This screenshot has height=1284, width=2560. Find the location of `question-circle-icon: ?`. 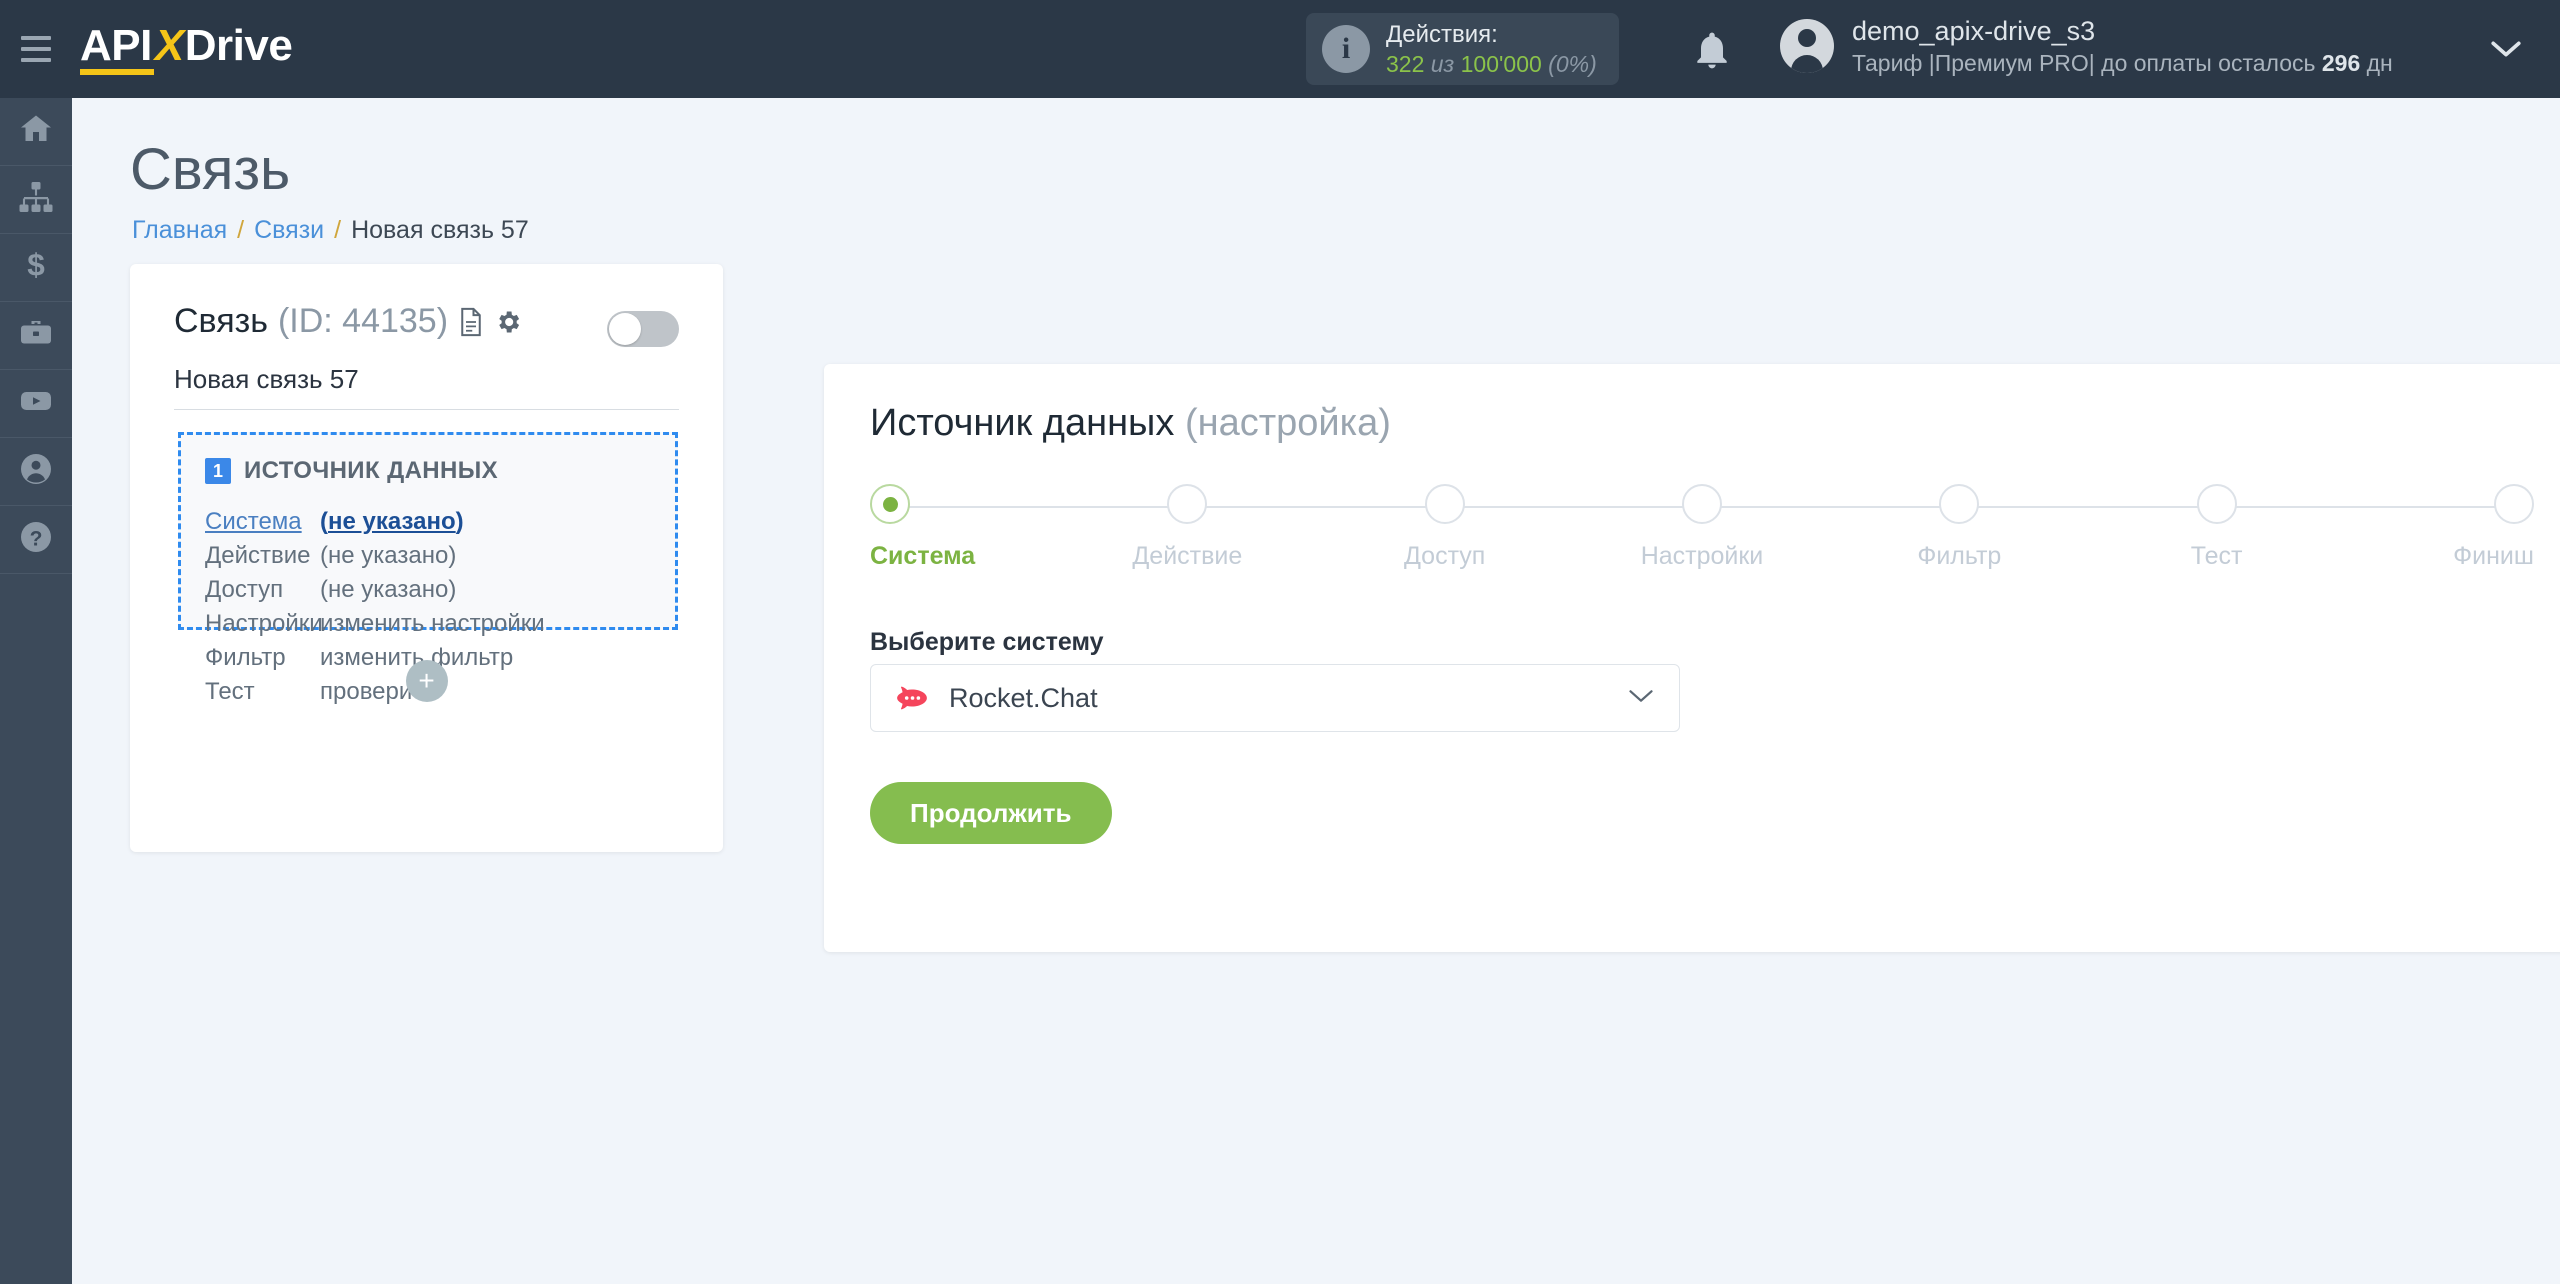

question-circle-icon: ? is located at coordinates (36, 539).